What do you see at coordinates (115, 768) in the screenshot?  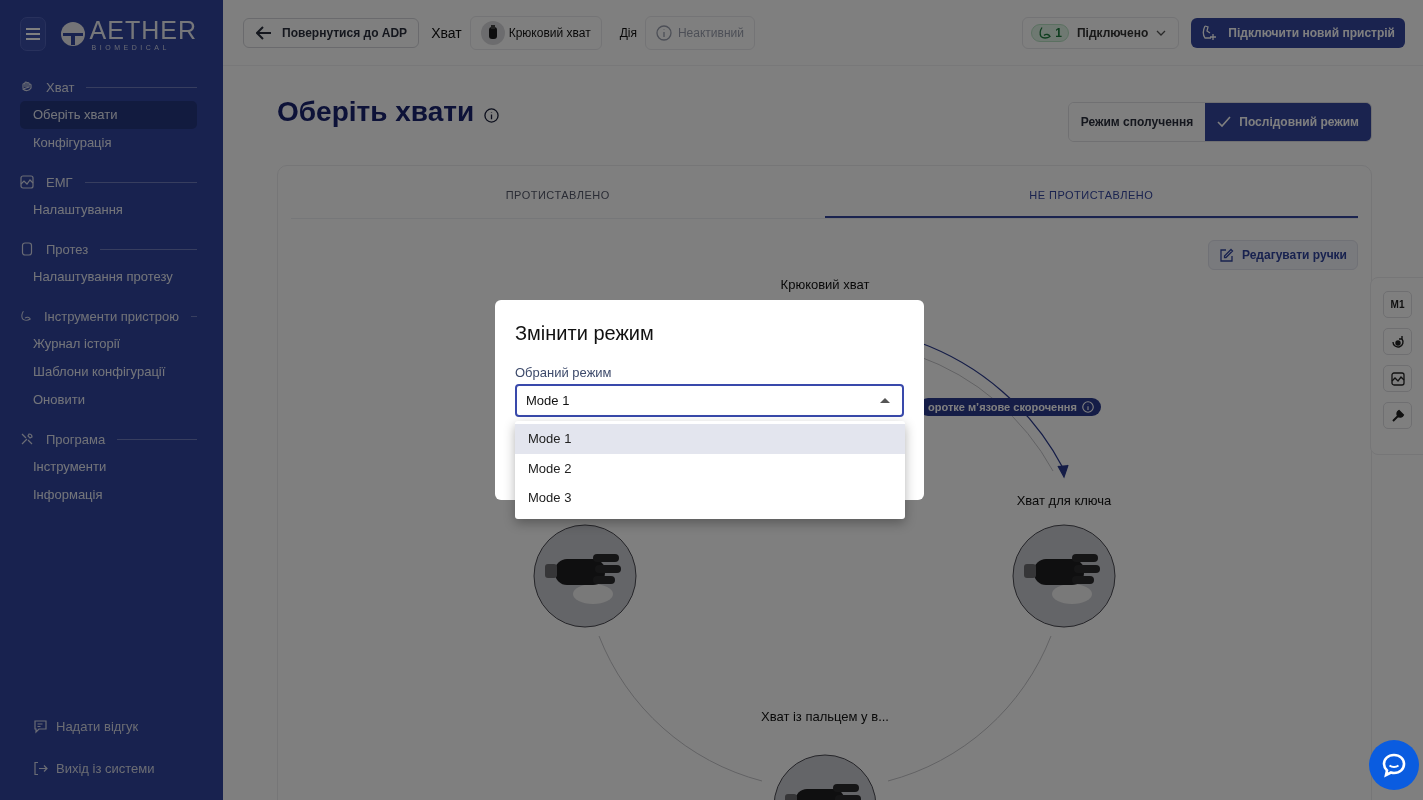 I see `footer-link: Вихід із системи` at bounding box center [115, 768].